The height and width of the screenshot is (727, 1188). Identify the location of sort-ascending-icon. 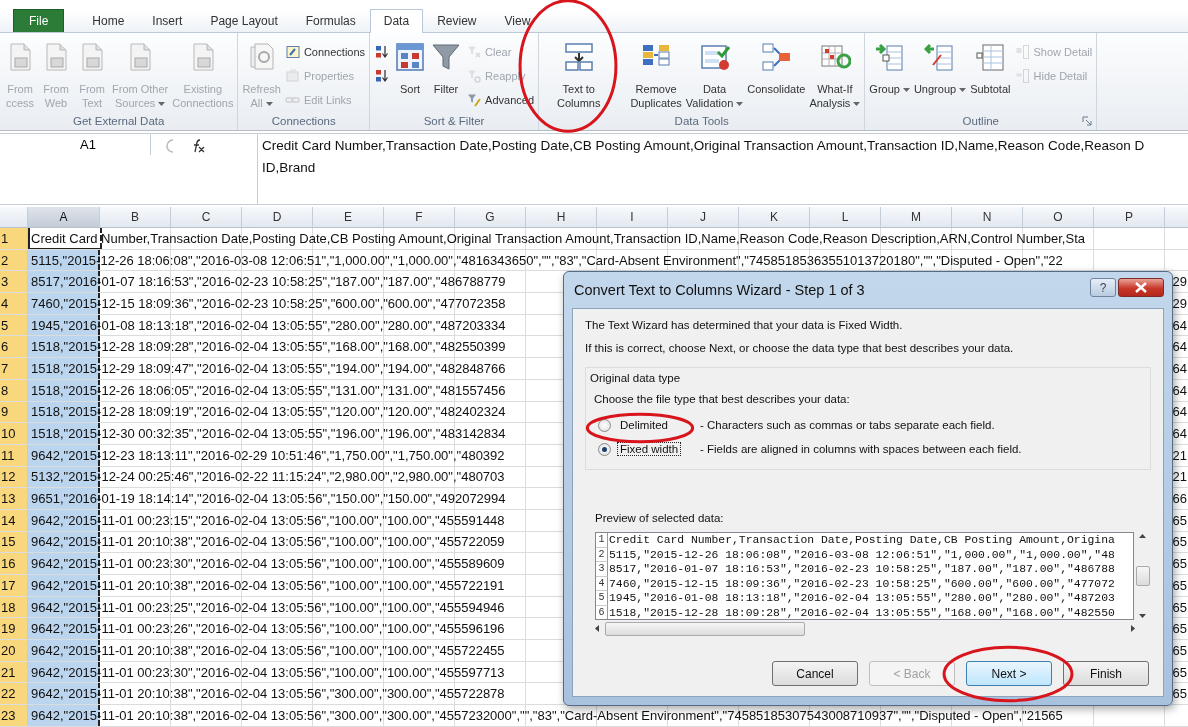
(382, 51).